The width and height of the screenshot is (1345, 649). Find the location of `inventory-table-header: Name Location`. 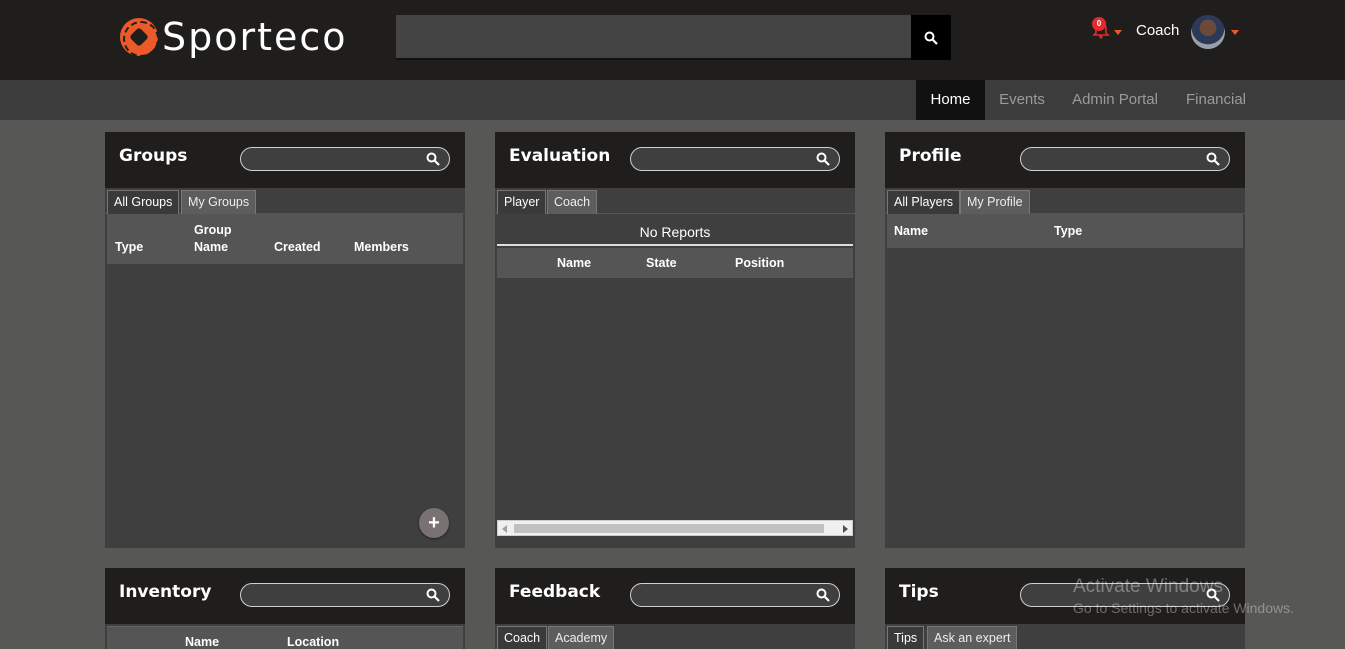

inventory-table-header: Name Location is located at coordinates (285, 637).